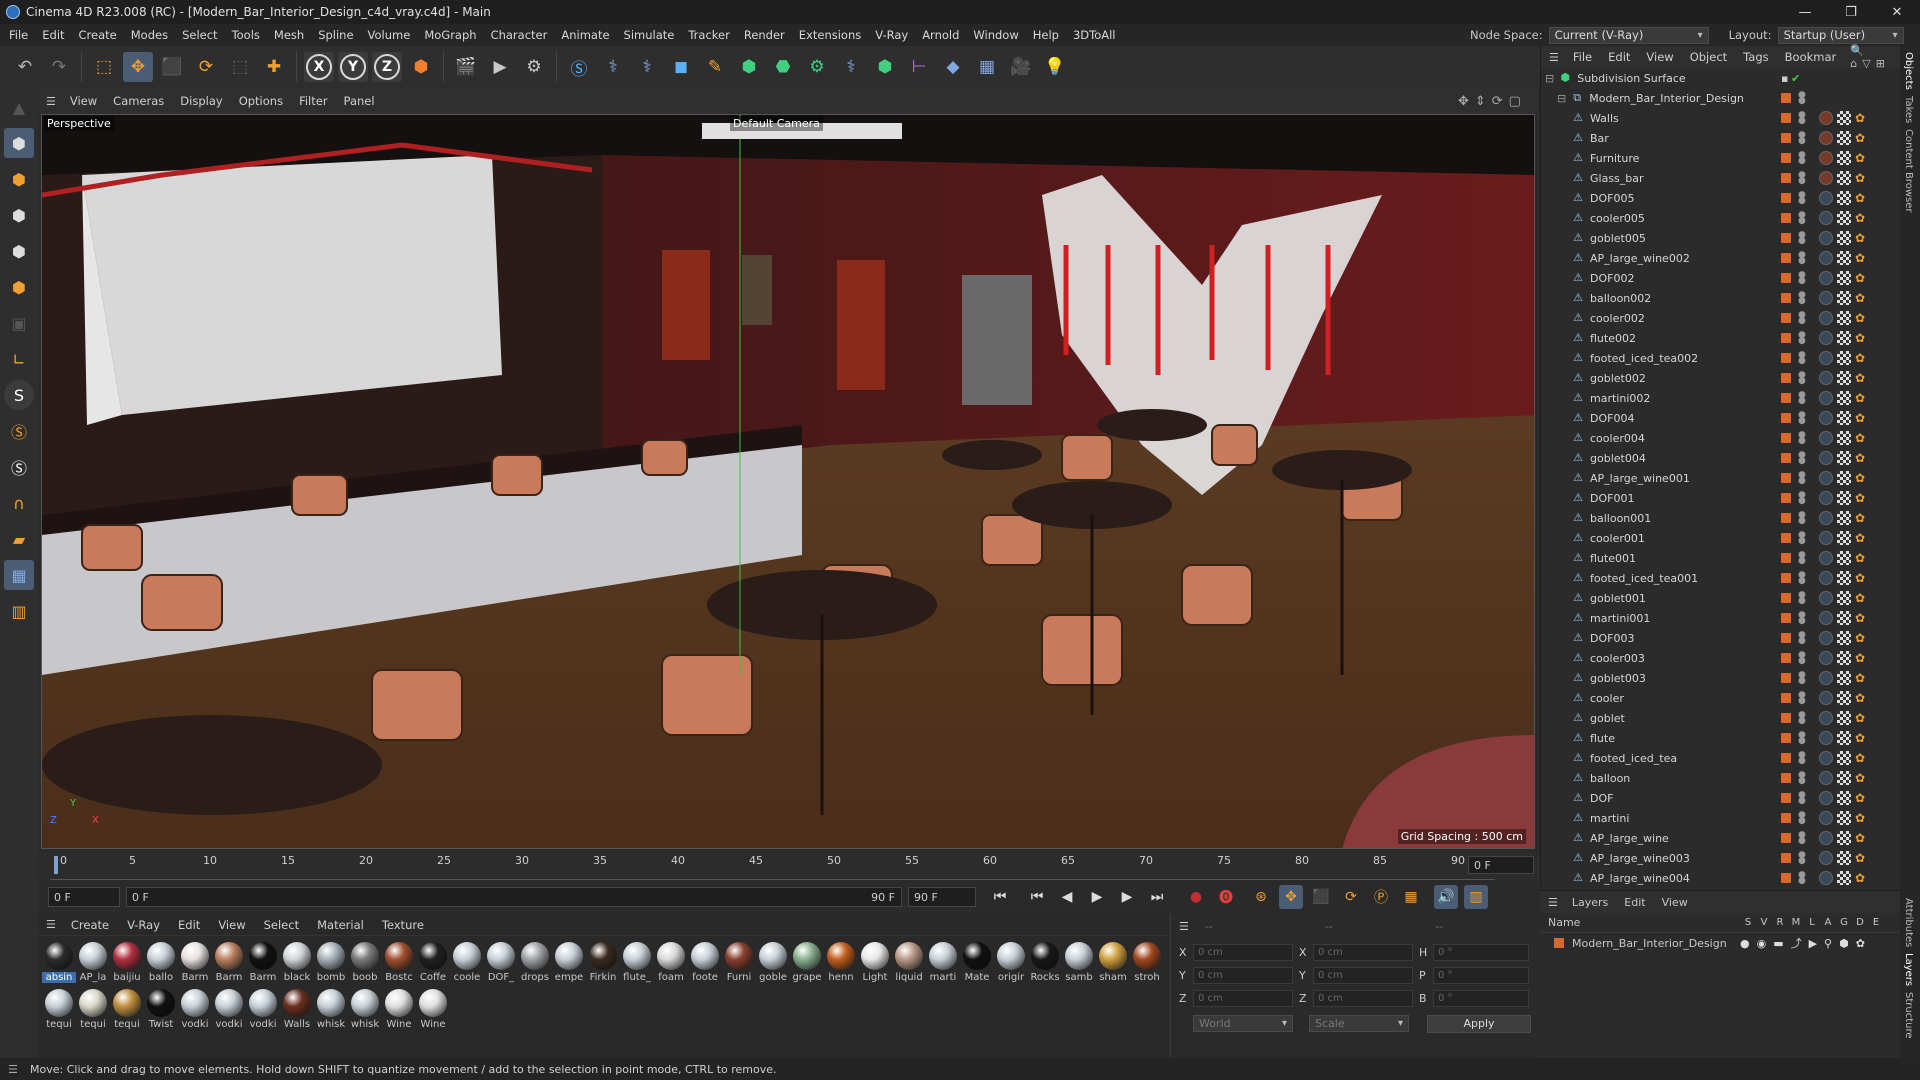 Image resolution: width=1920 pixels, height=1080 pixels. Describe the element at coordinates (313, 101) in the screenshot. I see `viewport-menu-filter: Filter` at that location.